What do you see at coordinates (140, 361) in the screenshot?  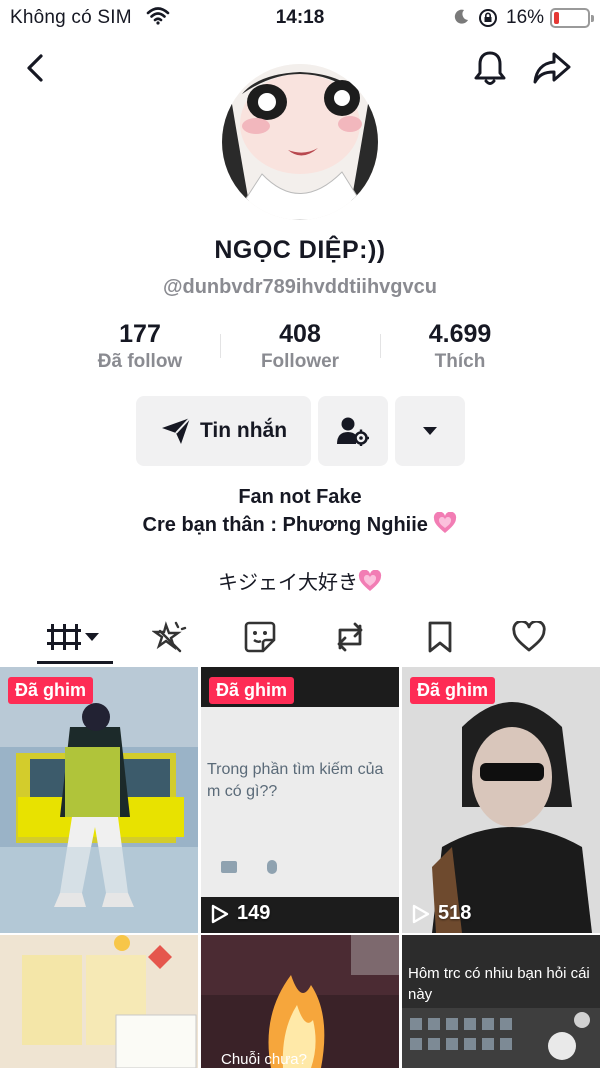 I see `following-label: Đã follow` at bounding box center [140, 361].